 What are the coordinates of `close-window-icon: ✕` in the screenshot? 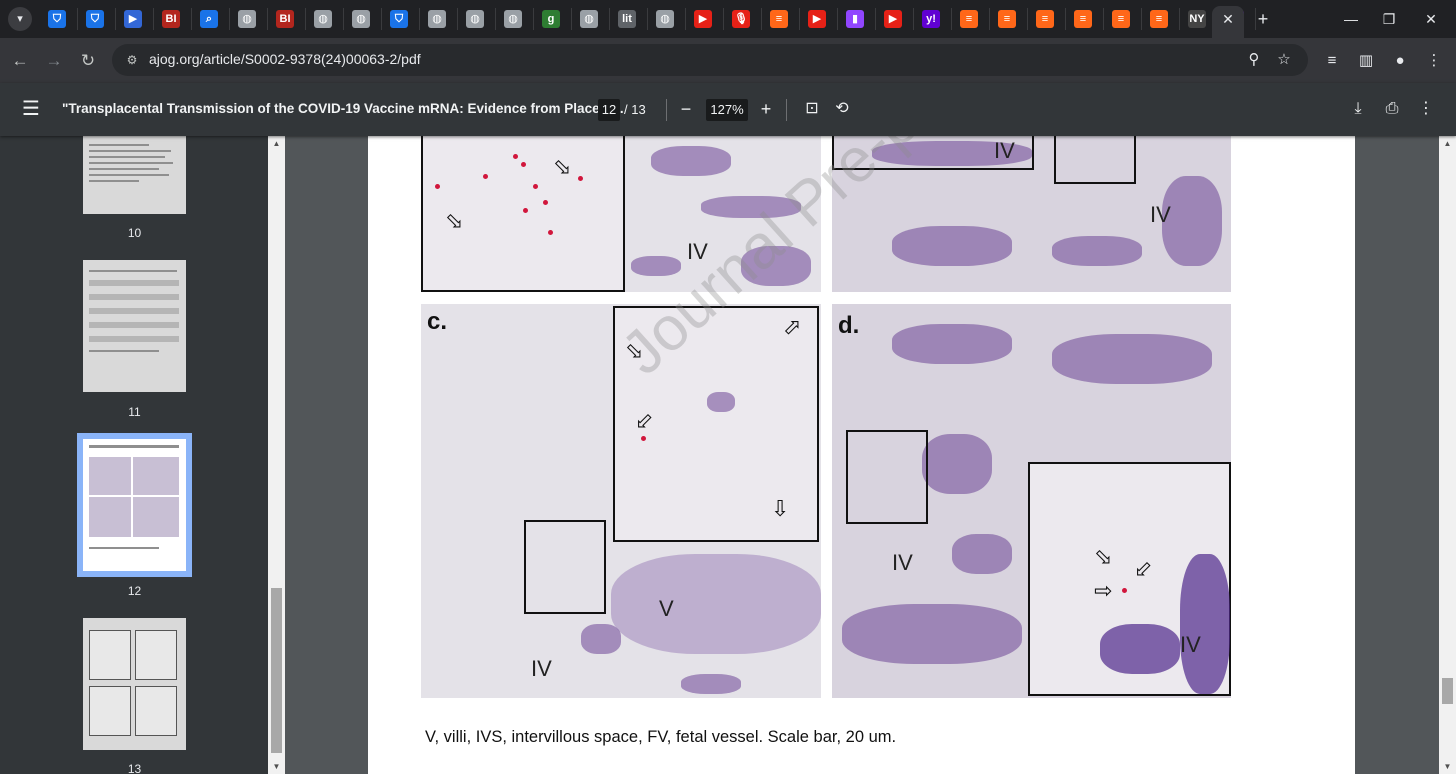 It's located at (1431, 19).